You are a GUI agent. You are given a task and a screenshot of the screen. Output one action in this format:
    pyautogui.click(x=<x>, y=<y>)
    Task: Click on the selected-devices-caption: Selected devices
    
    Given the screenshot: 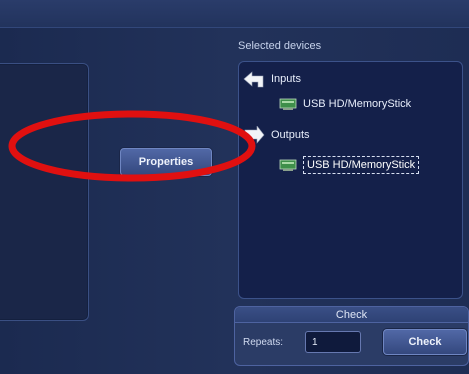 What is the action you would take?
    pyautogui.click(x=280, y=46)
    